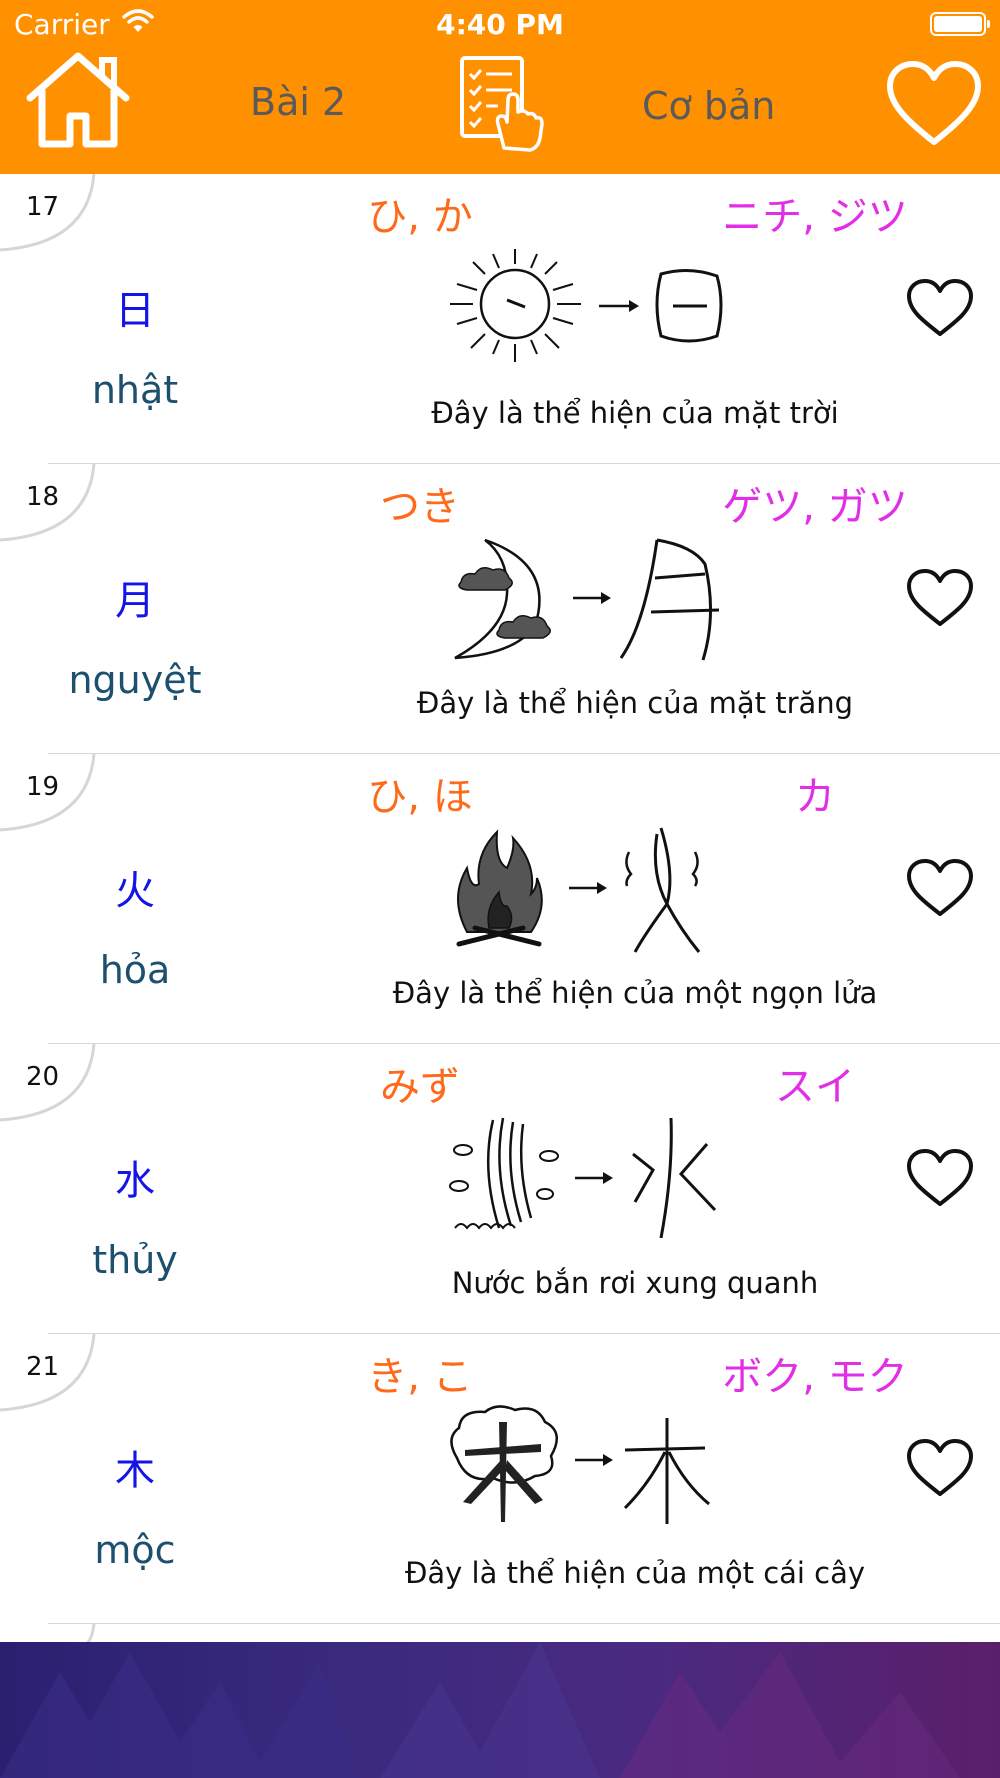  I want to click on on-reading: カ, so click(815, 797).